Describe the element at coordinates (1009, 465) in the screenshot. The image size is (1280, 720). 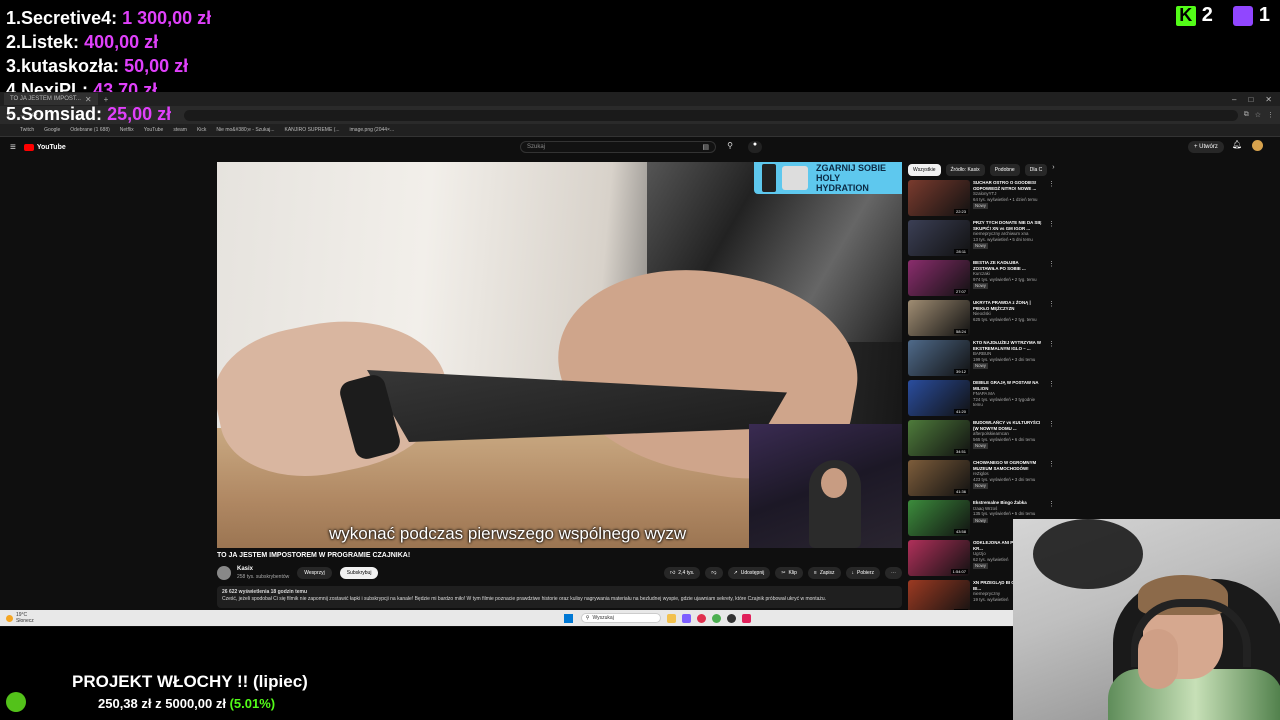
I see `recommendation-title: CHOWANEGO W OGROMNYM MUZEUM SAMOCHODÓW!` at that location.